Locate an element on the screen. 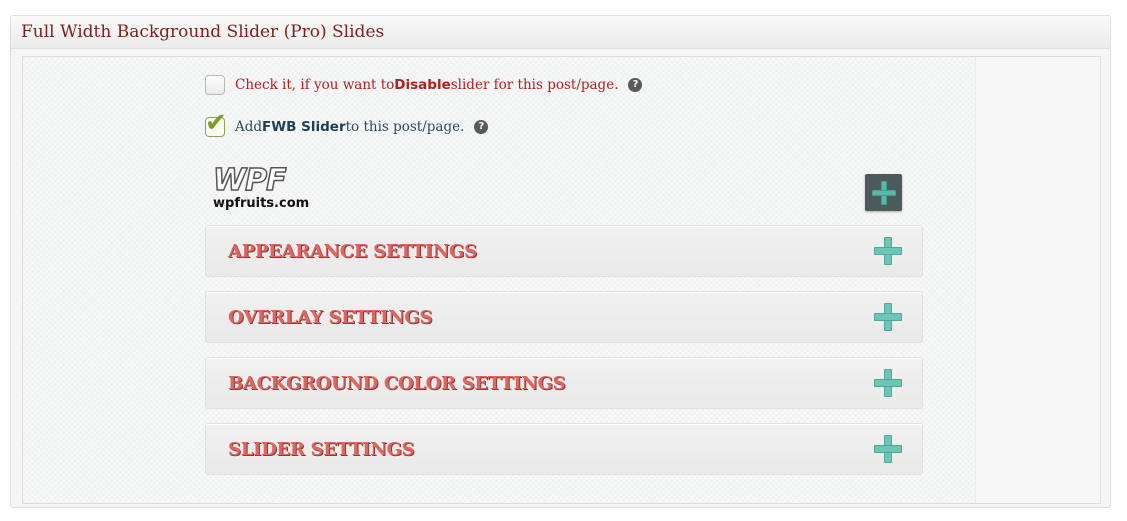 The image size is (1127, 521). add-slider-checkbox: ✔ is located at coordinates (216, 123).